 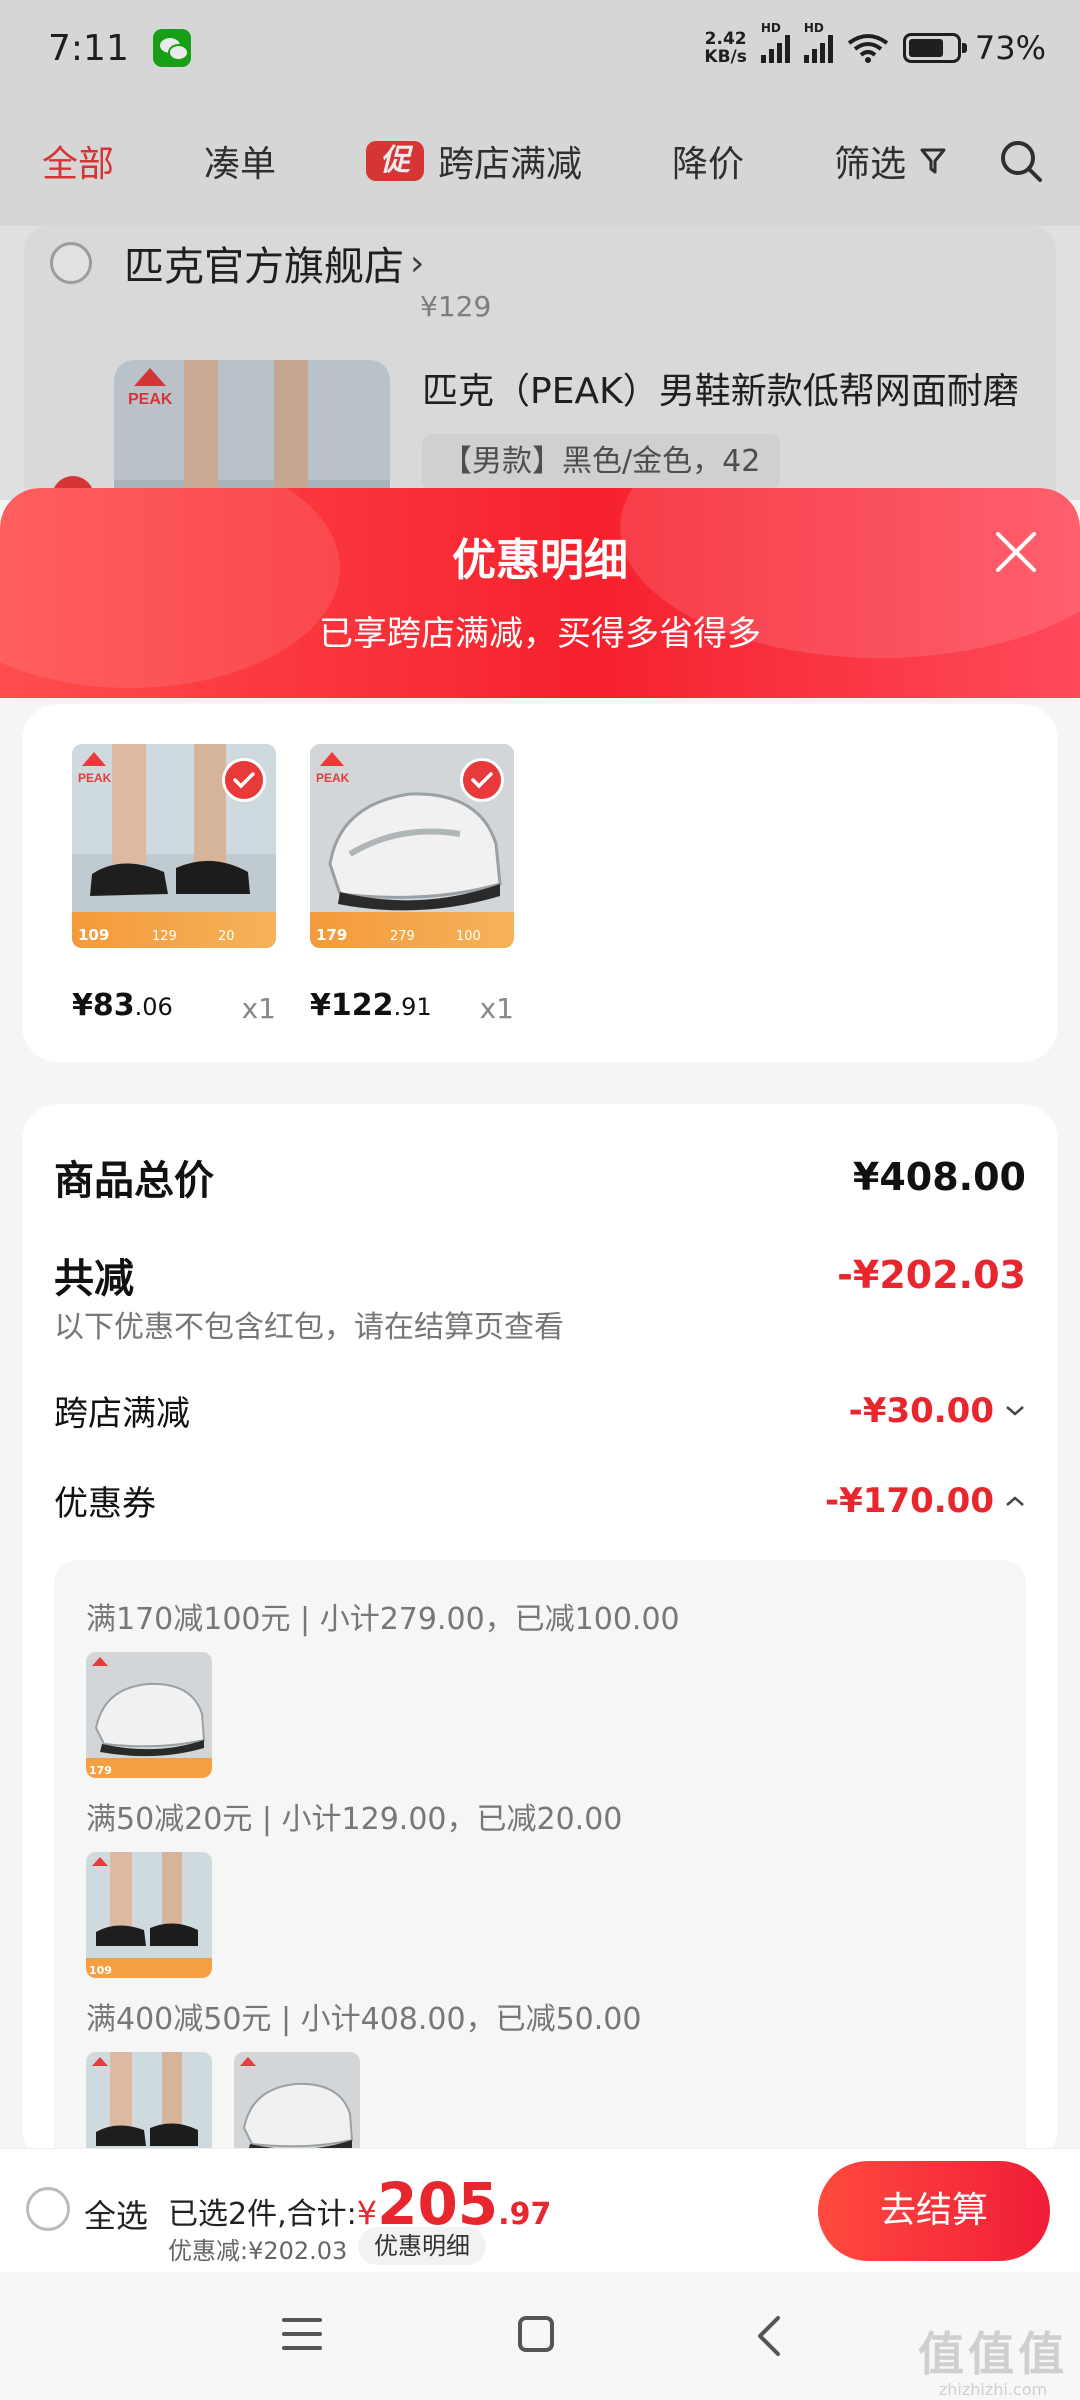 I want to click on tab-cross-store-promo: 促 跨店满减, so click(x=474, y=161).